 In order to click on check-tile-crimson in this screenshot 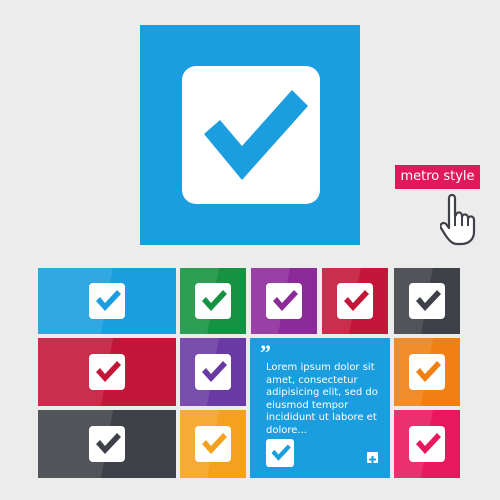, I will do `click(355, 301)`.